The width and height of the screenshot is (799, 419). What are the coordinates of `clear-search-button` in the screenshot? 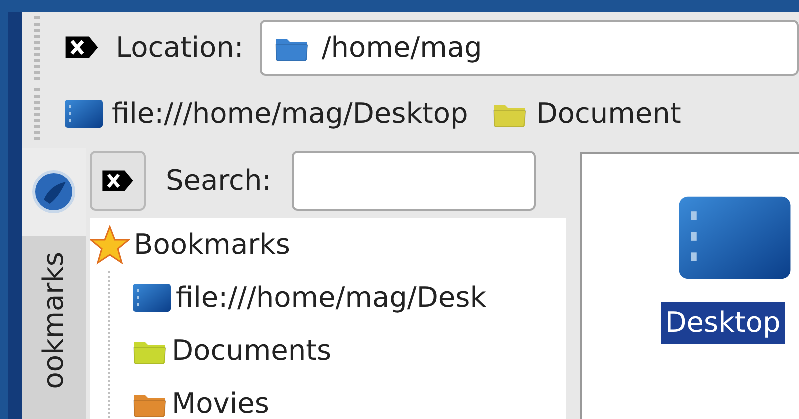 It's located at (118, 181).